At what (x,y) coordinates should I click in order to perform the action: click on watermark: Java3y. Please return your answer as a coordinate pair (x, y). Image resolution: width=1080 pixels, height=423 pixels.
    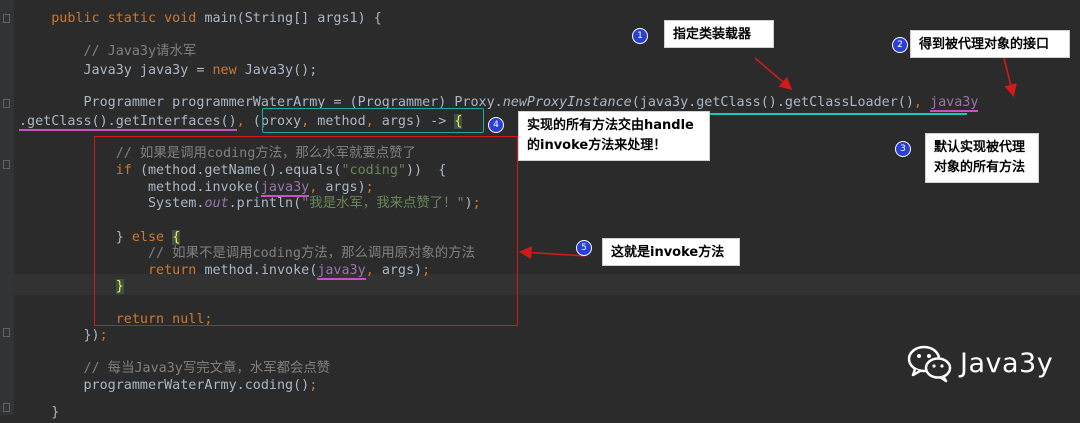
    Looking at the image, I should click on (979, 363).